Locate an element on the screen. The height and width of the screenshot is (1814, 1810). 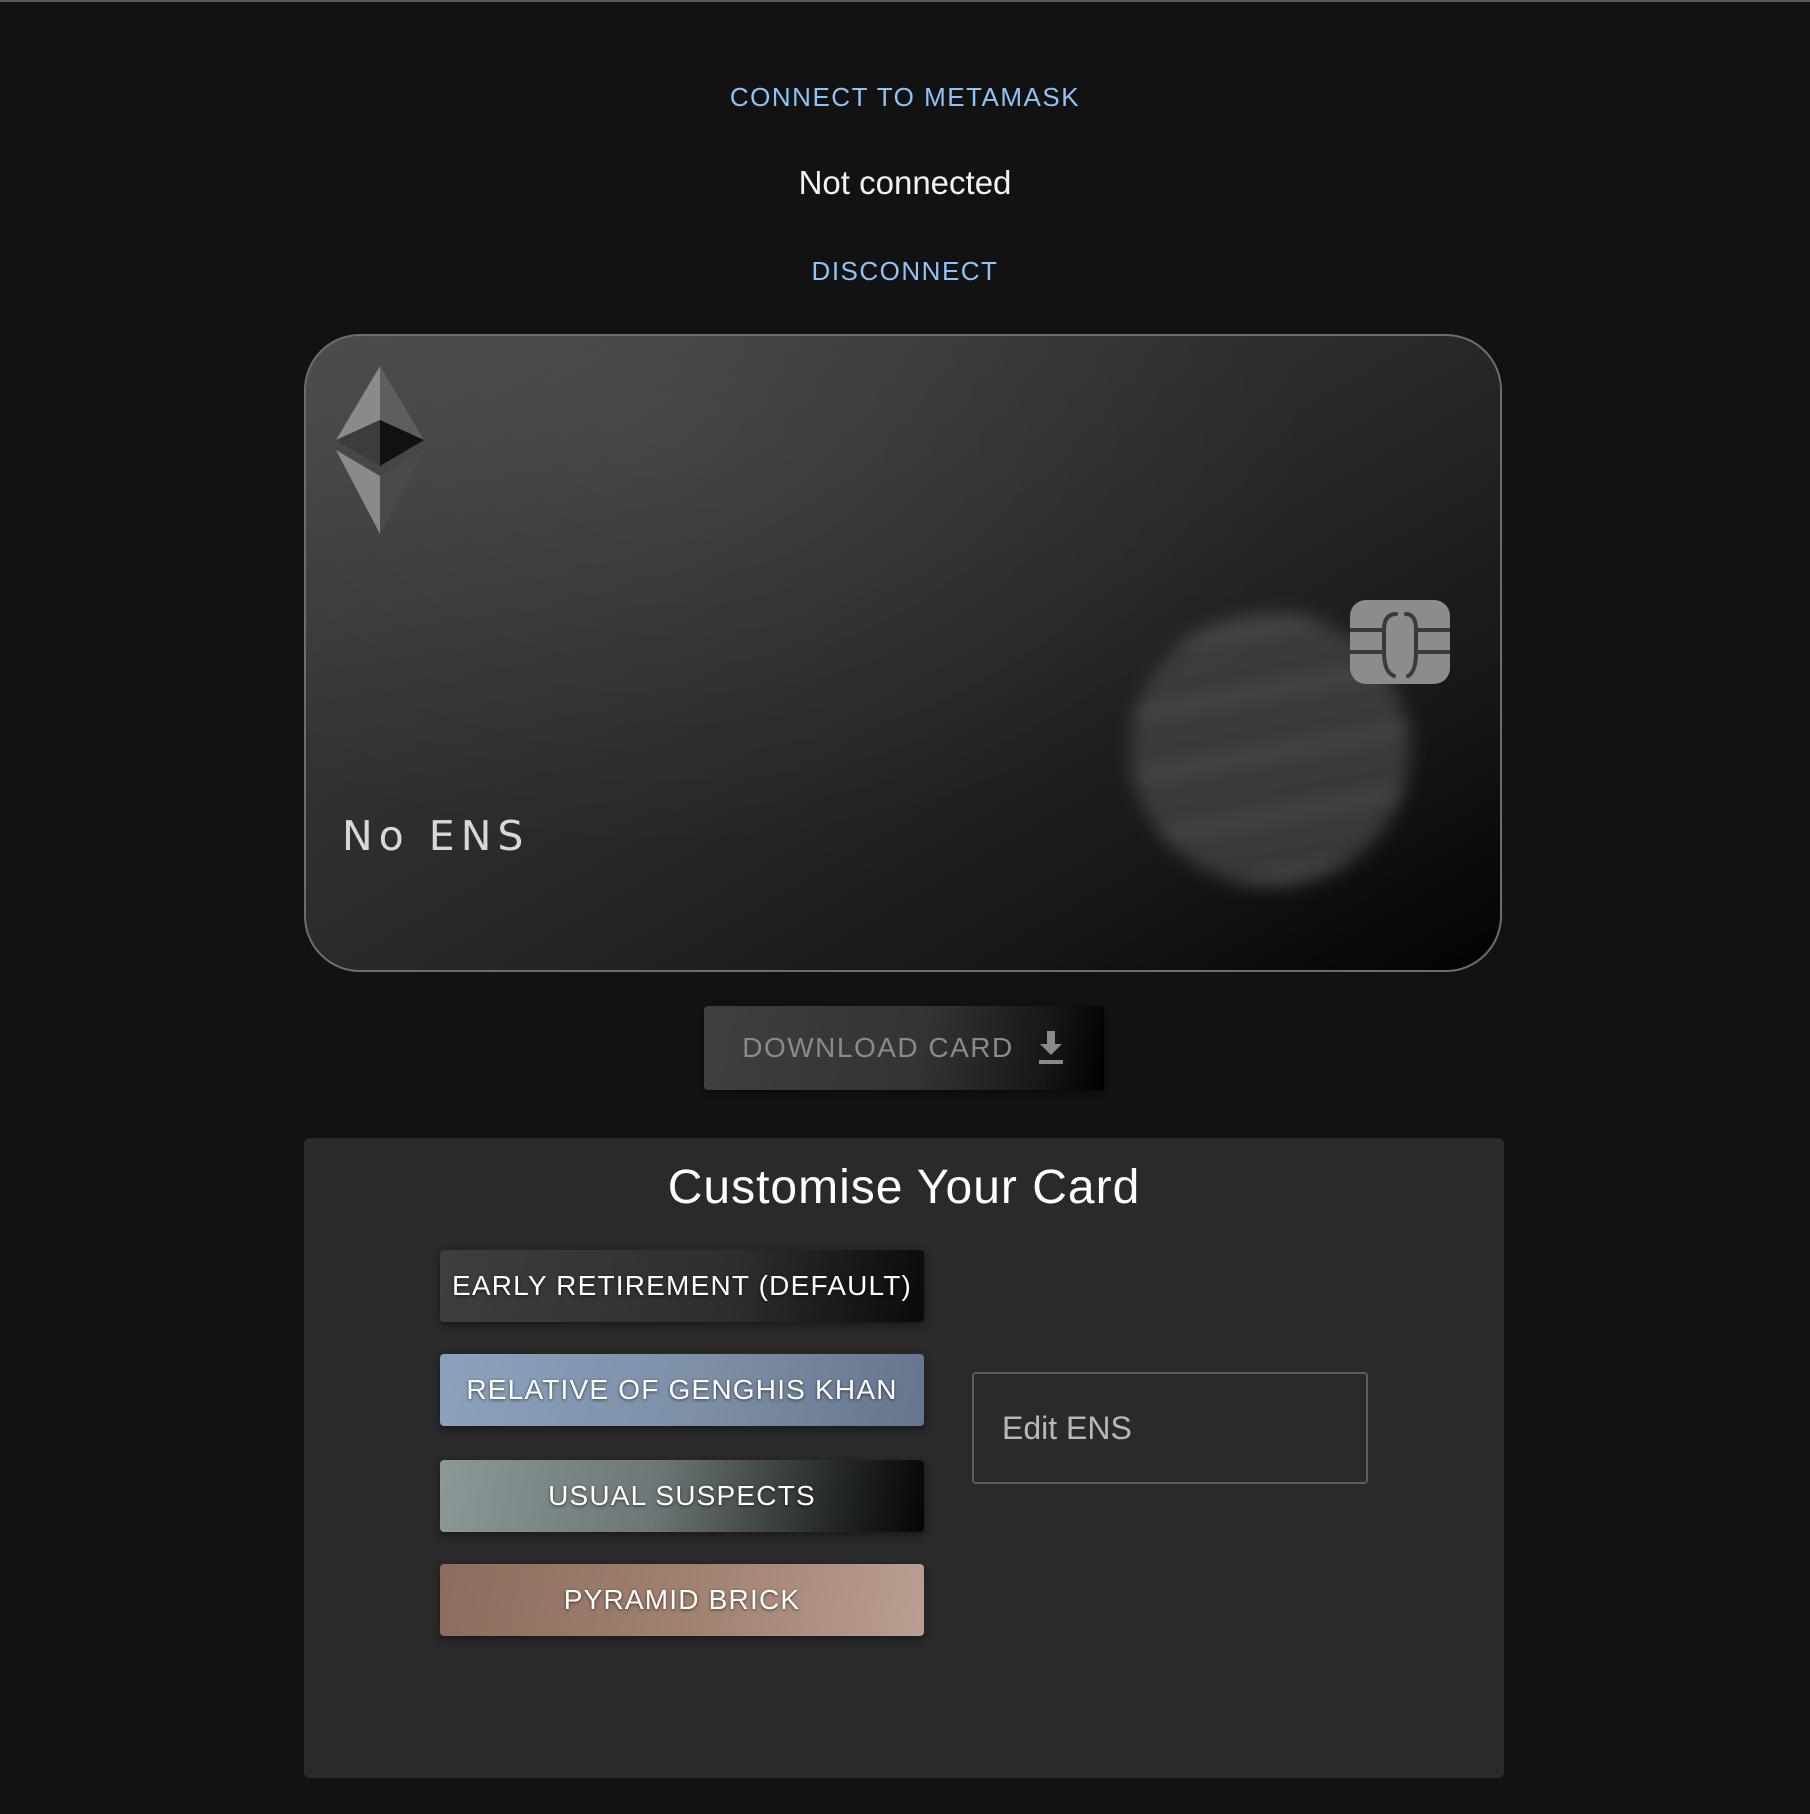
download-card-label: DOWNLOAD CARD is located at coordinates (878, 1047).